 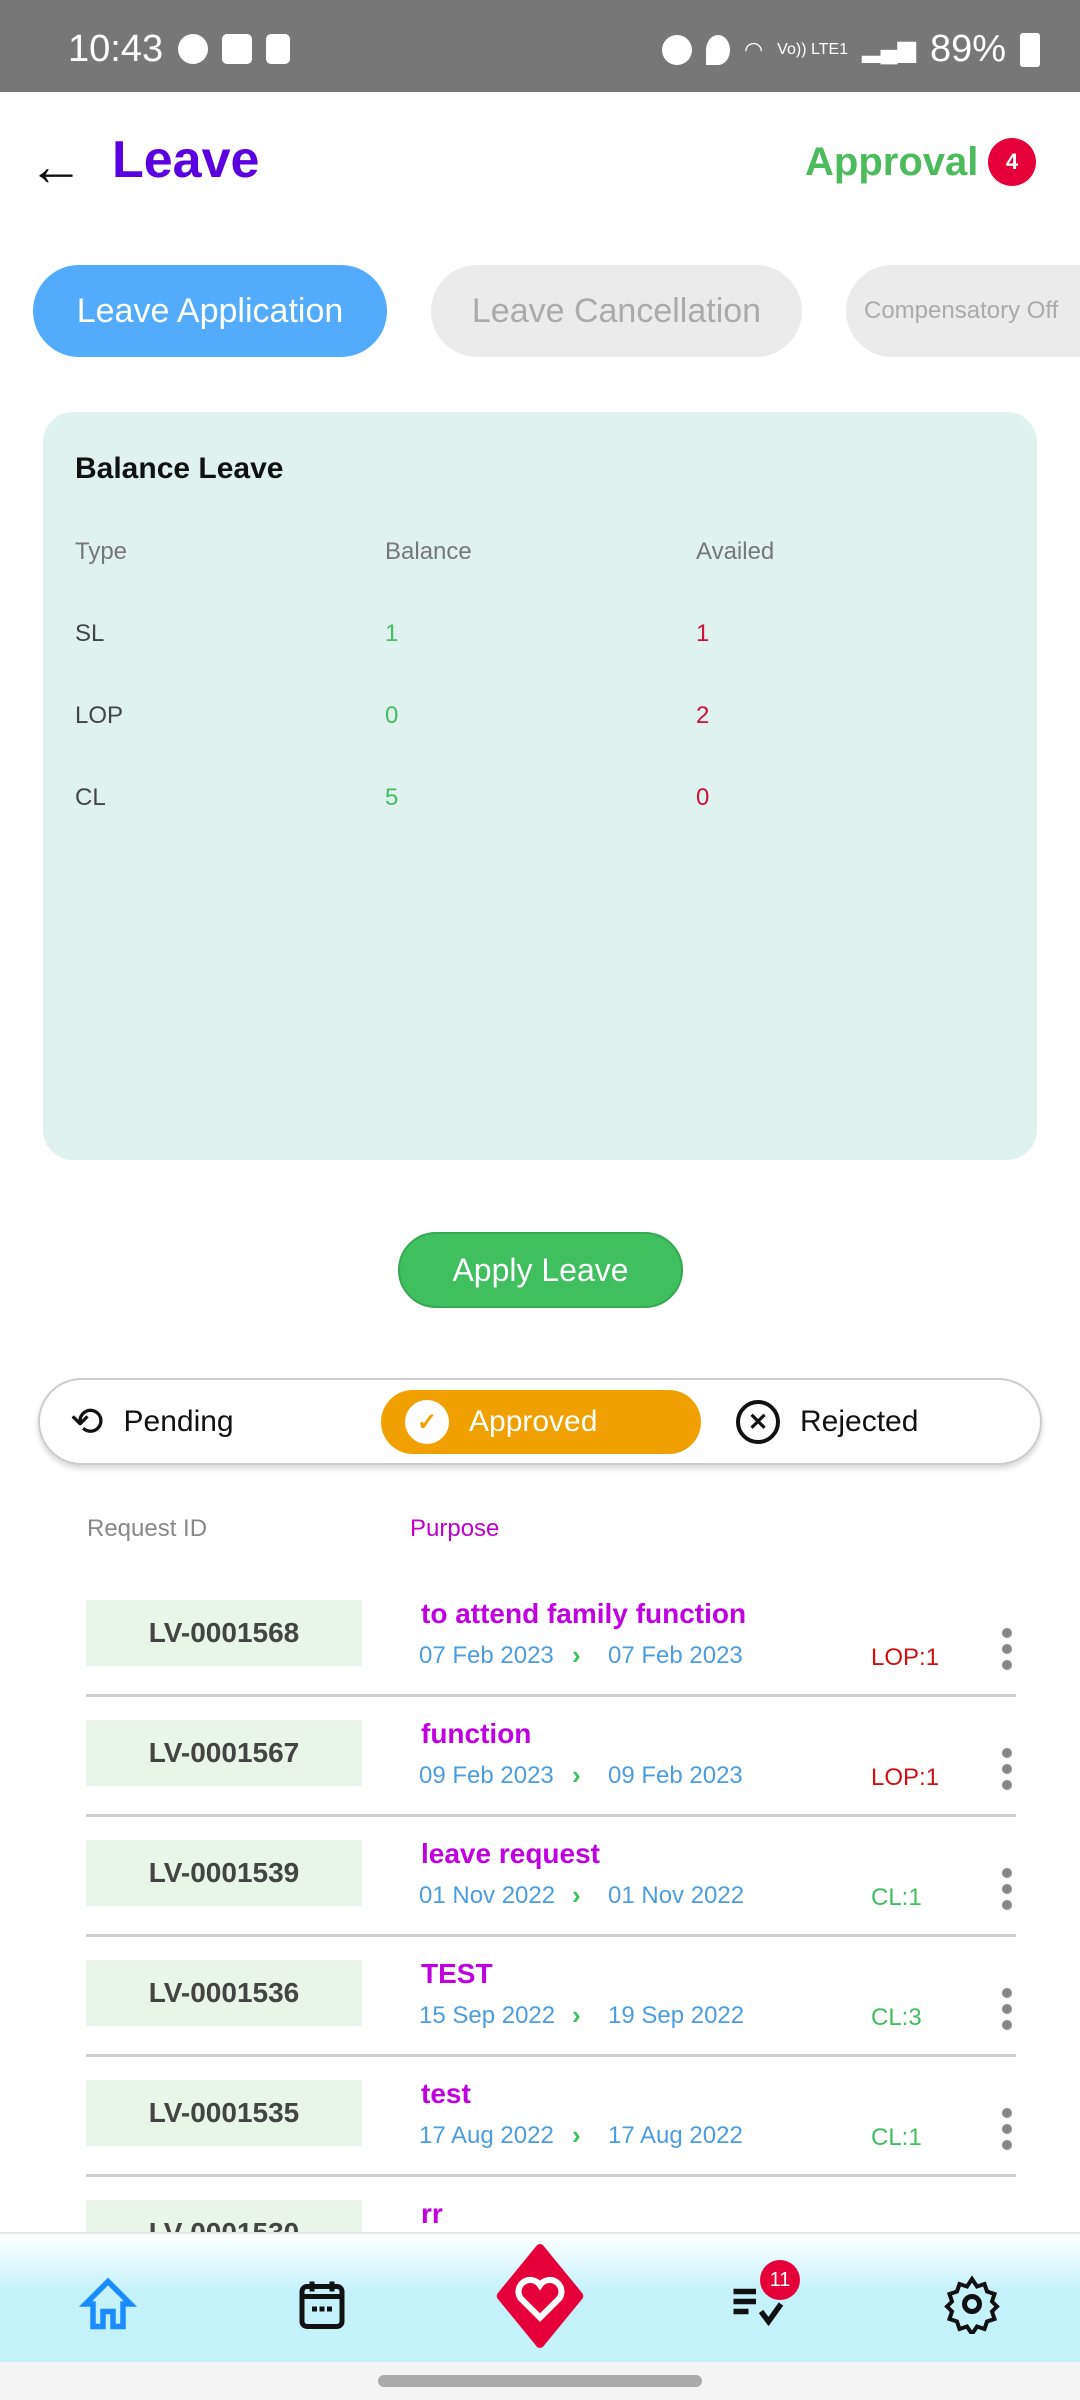 I want to click on filter-pending: ⟲ Pending, so click(x=152, y=1422).